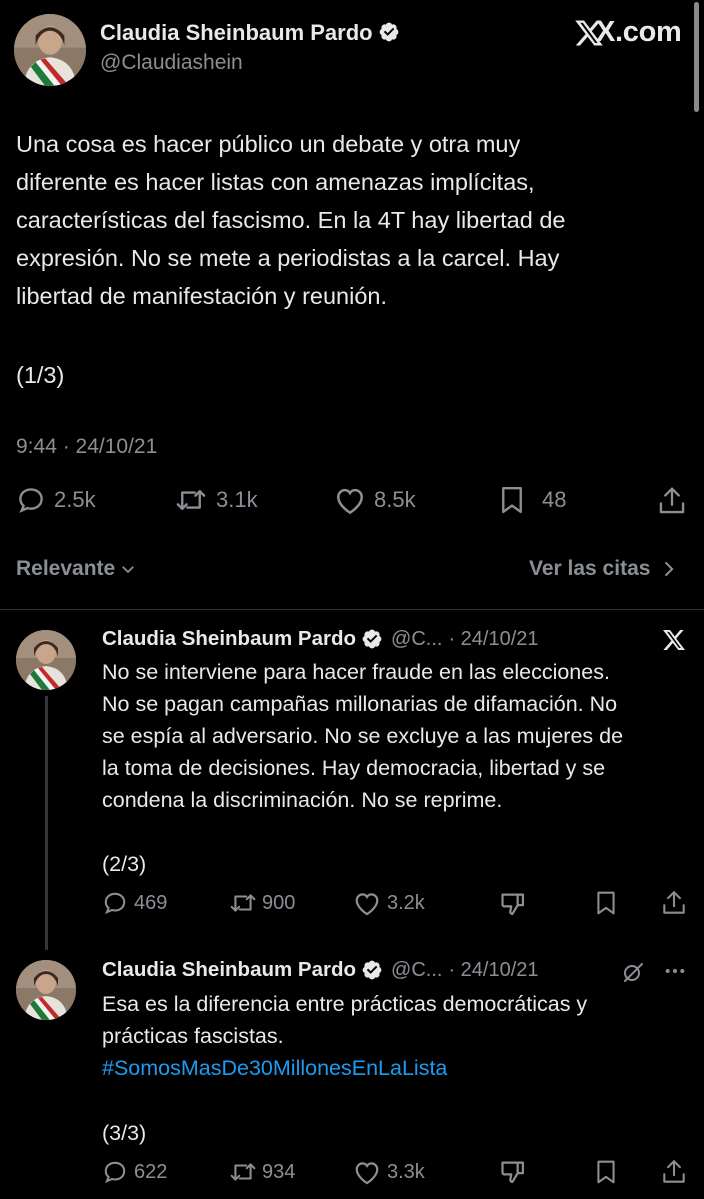  I want to click on view-quotes-link: Ver las citas, so click(603, 569).